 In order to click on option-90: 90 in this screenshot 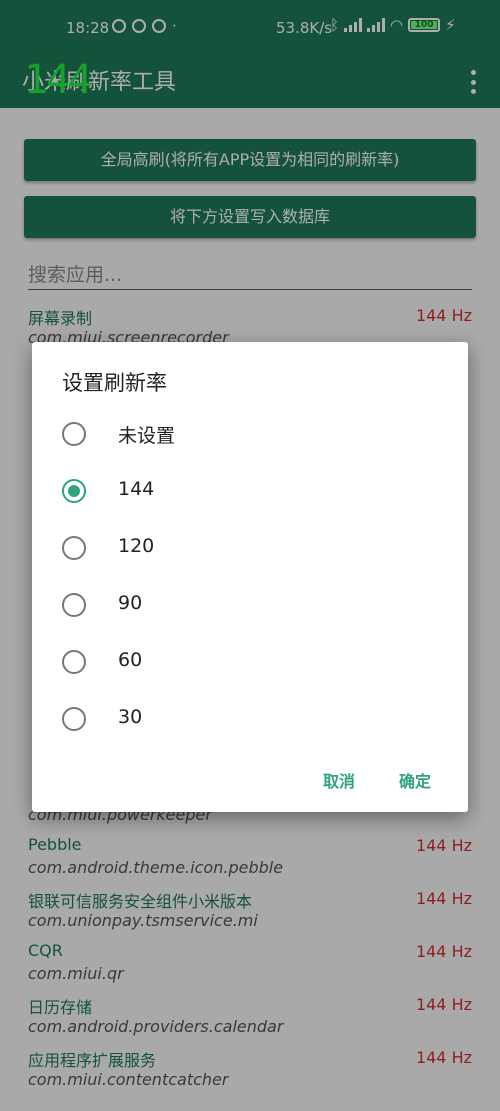, I will do `click(250, 607)`.